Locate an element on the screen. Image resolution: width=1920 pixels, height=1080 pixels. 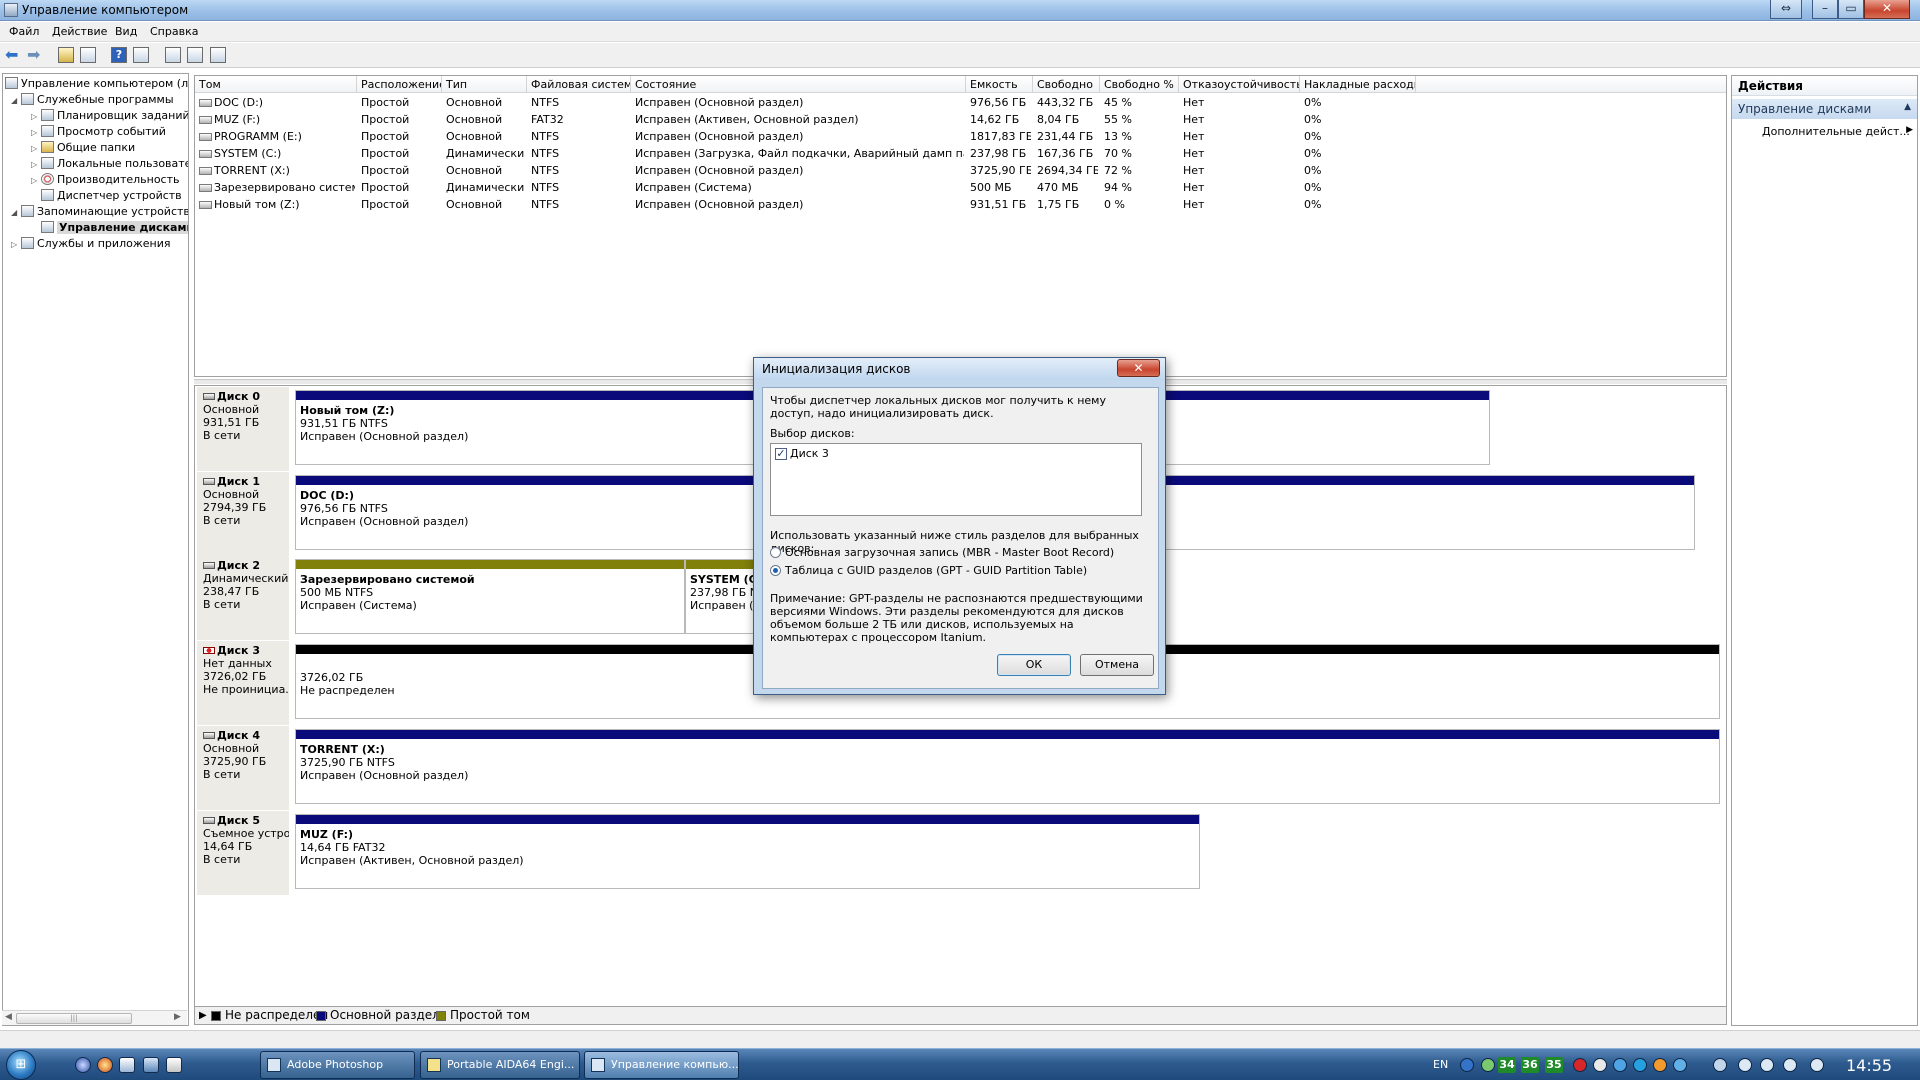
col-header-free: Свободно is located at coordinates (1066, 84).